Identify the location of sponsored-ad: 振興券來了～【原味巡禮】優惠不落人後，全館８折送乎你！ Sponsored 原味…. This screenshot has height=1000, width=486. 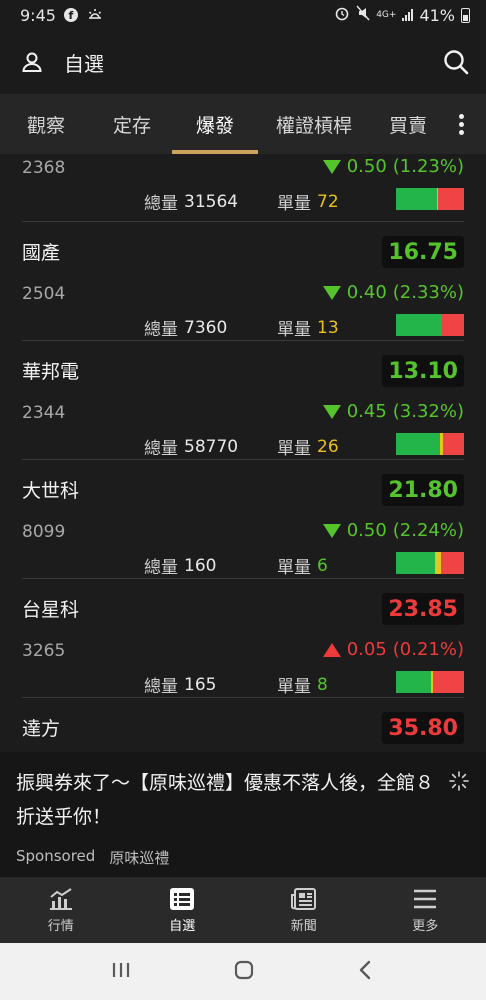
(243, 814).